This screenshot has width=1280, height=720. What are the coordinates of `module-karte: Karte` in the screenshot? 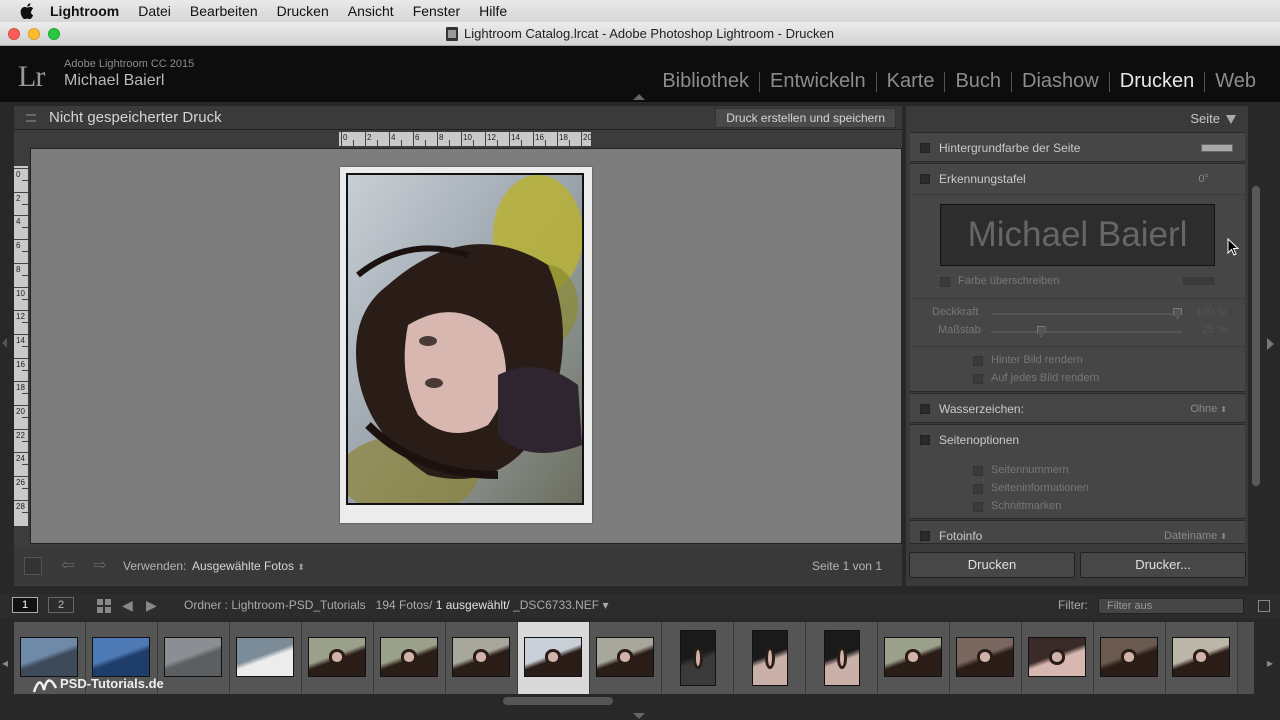 It's located at (911, 81).